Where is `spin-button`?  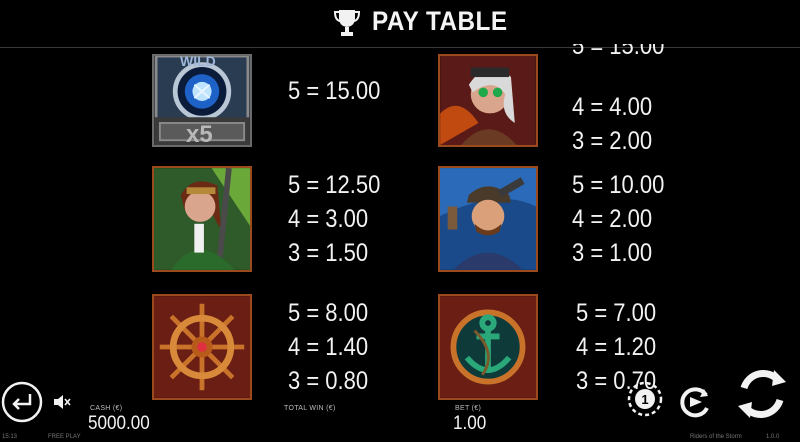 spin-button is located at coordinates (762, 394).